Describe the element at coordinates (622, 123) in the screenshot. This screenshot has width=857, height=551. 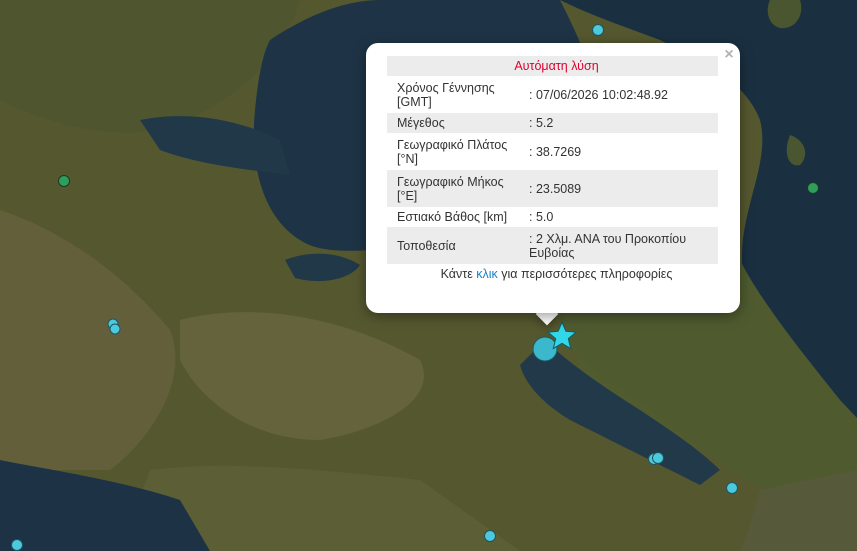
I see `info-value: : 5.2` at that location.